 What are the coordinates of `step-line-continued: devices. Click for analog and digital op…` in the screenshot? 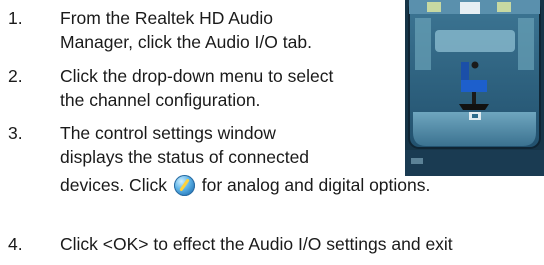 It's located at (245, 185).